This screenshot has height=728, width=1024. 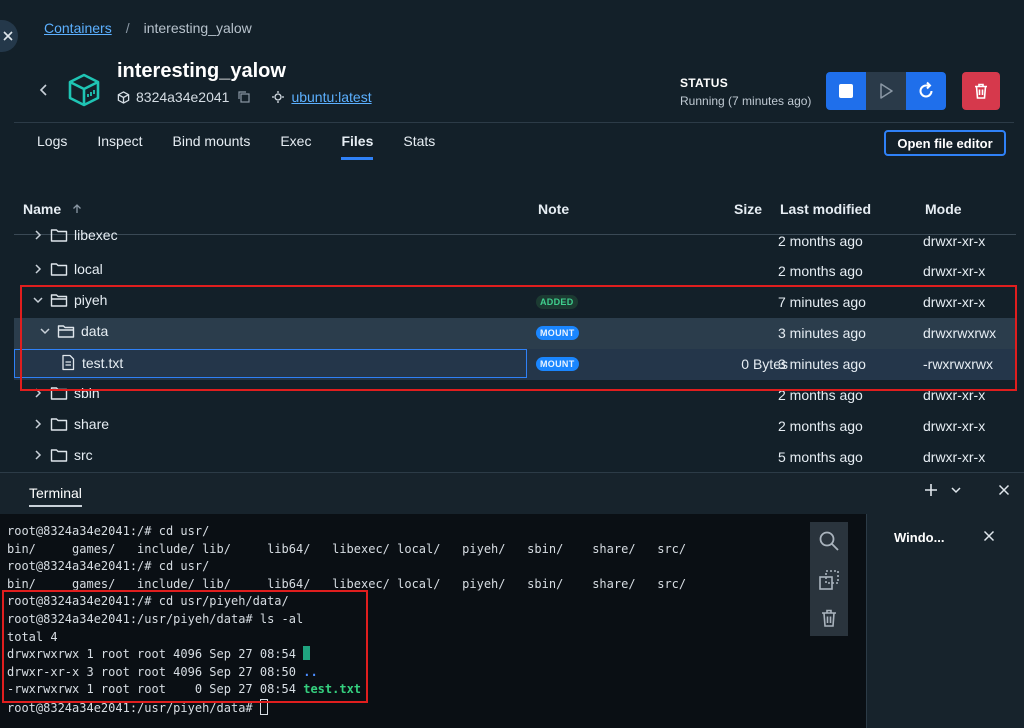 I want to click on open-file-editor-button: Open file editor, so click(x=945, y=143).